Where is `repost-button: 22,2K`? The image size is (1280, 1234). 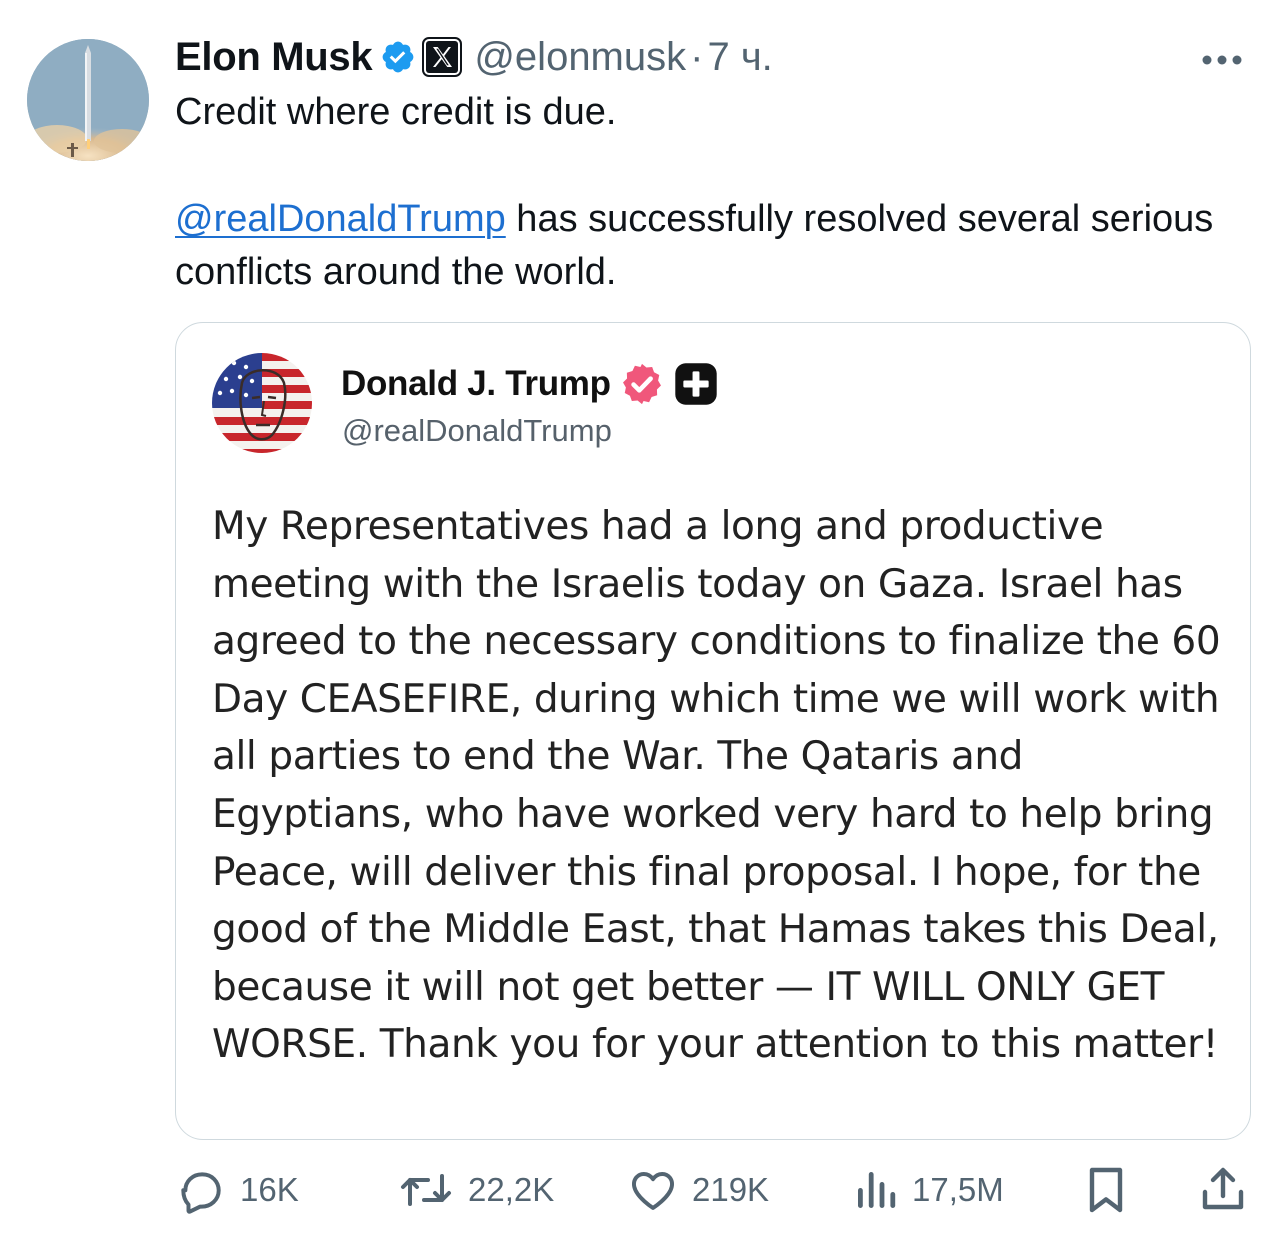
repost-button: 22,2K is located at coordinates (476, 1190).